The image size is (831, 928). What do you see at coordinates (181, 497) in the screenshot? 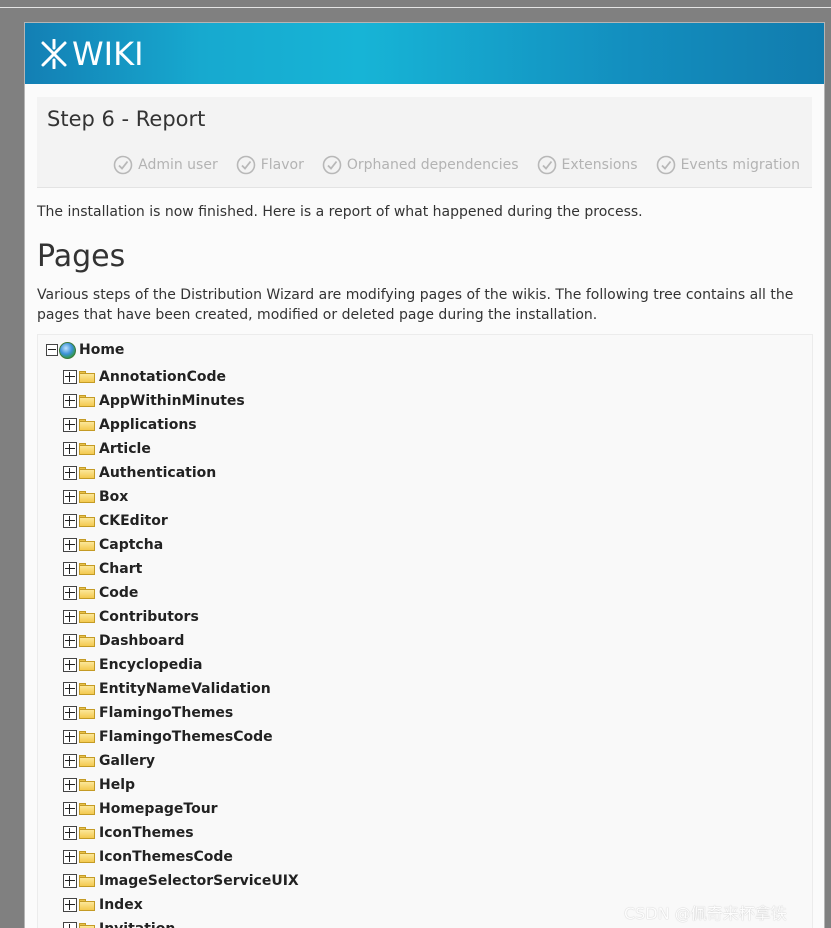
I see `tree-row: Box` at bounding box center [181, 497].